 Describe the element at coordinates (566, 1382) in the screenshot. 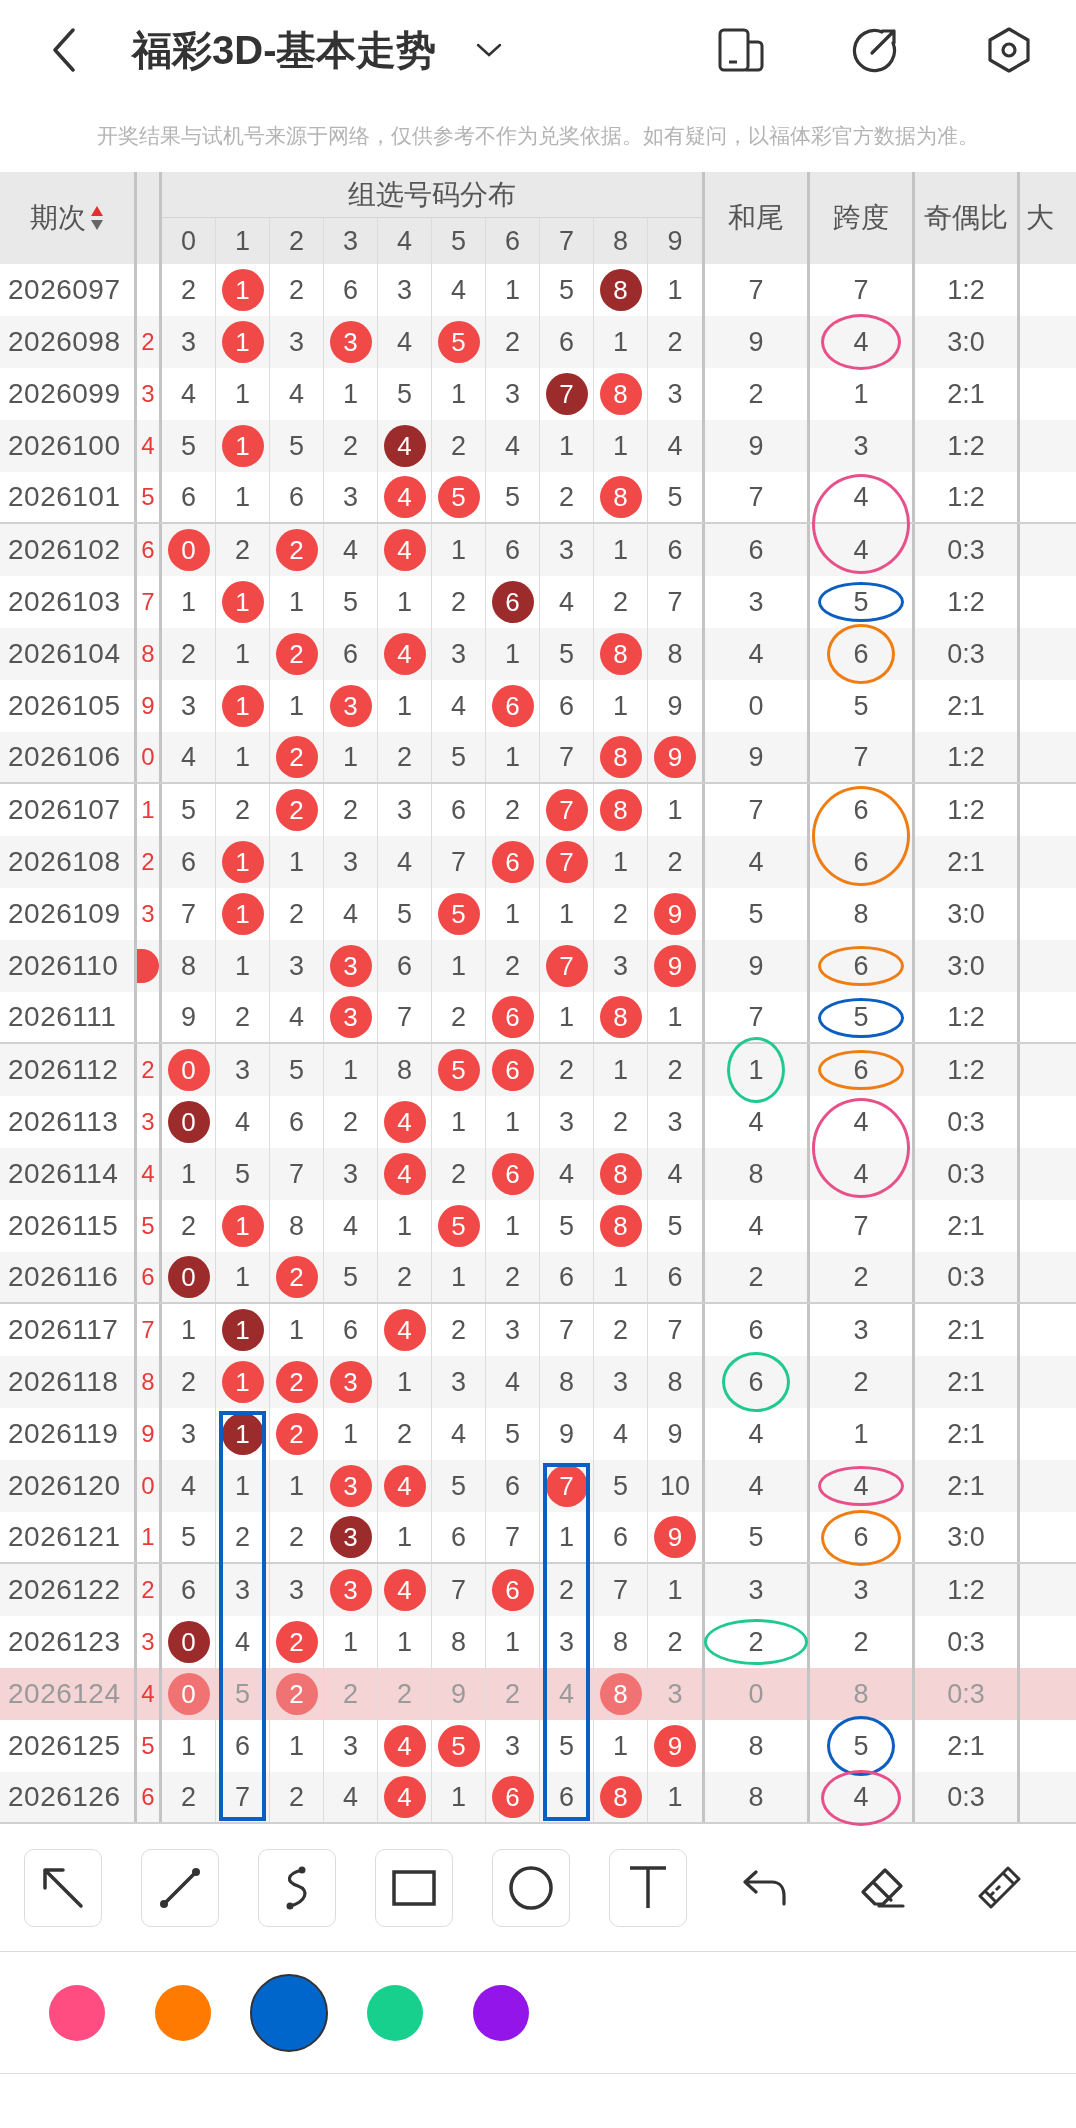

I see `table-cell: 8` at that location.